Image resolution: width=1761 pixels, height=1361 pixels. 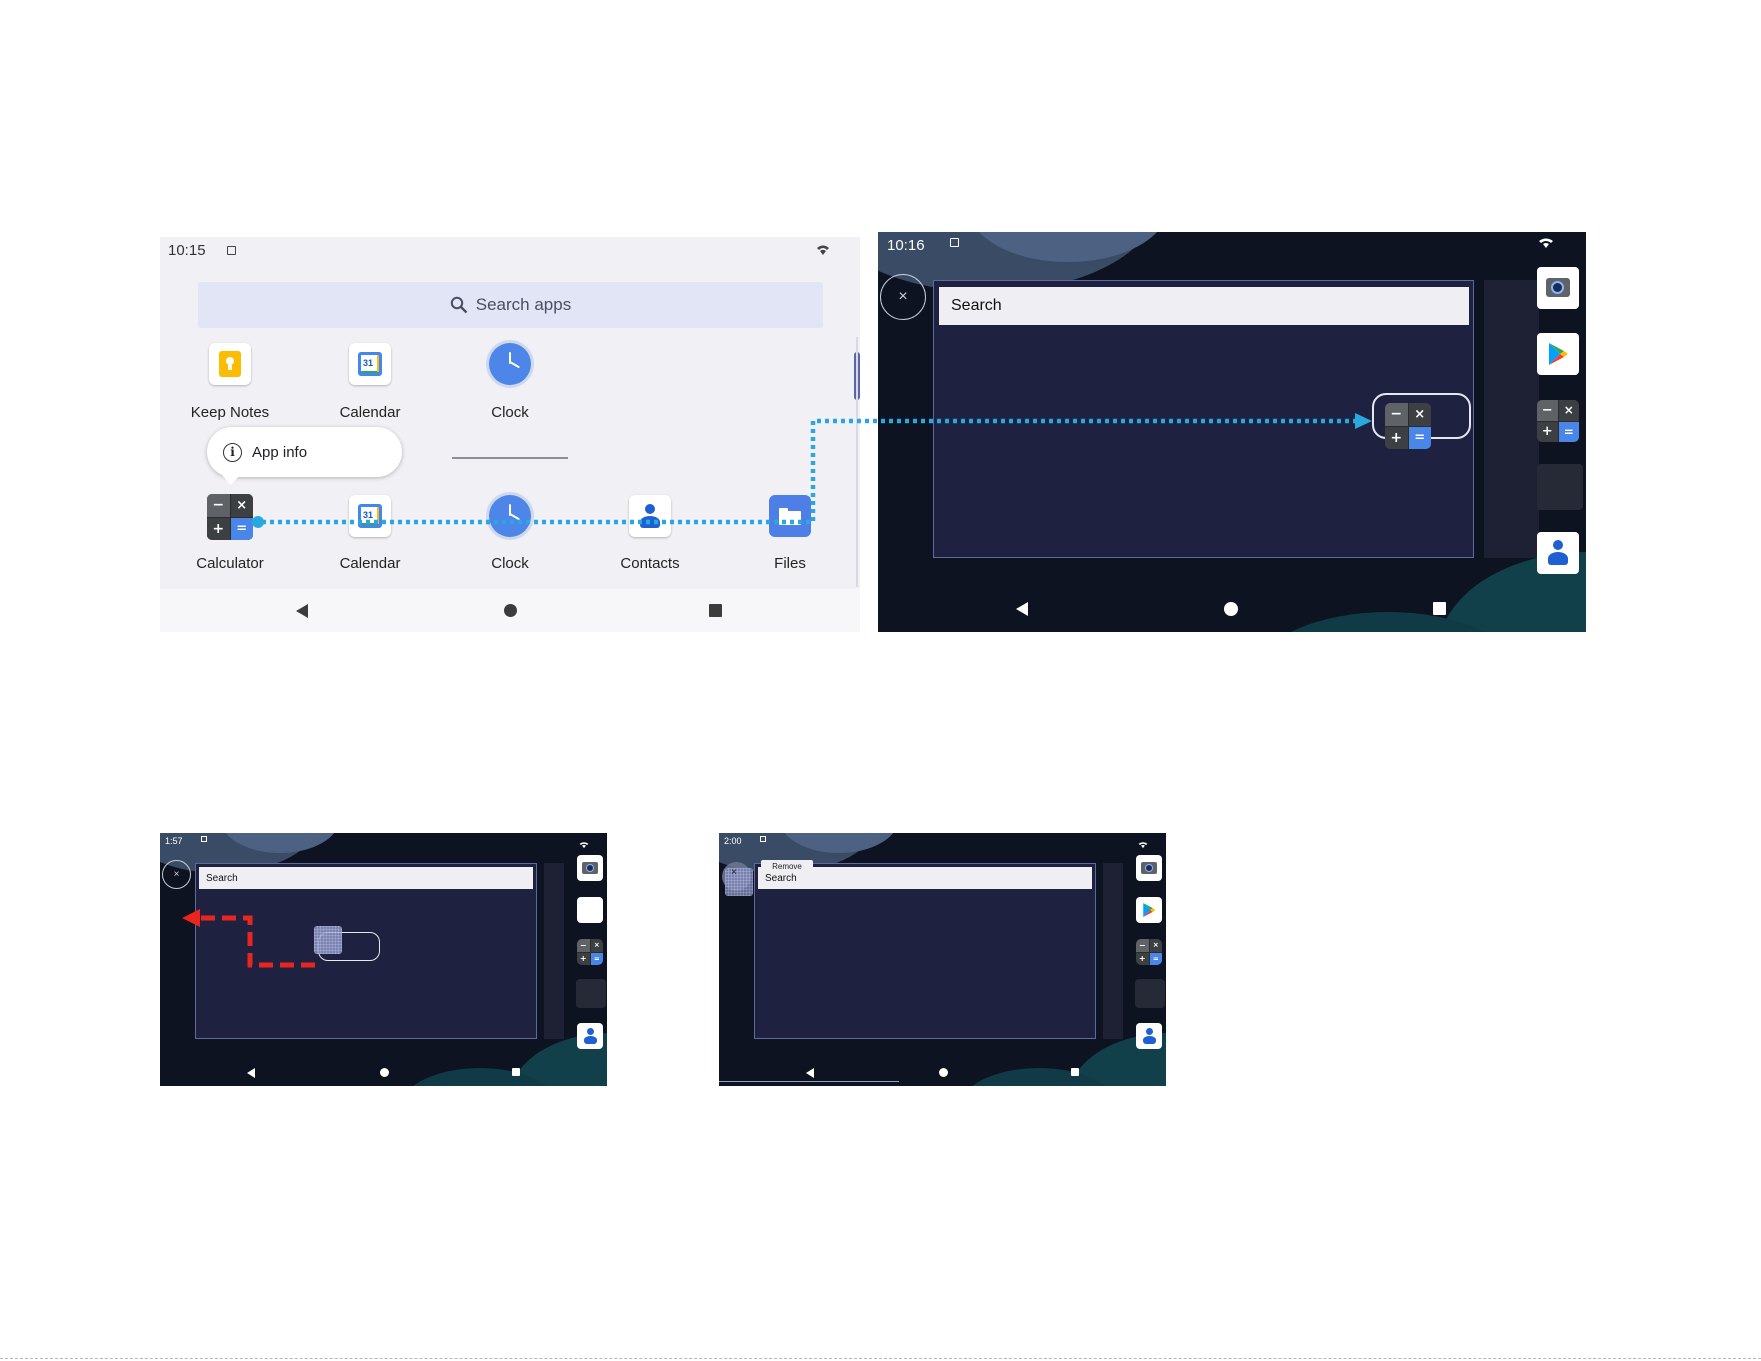 I want to click on remove-label: Remove, so click(x=787, y=866).